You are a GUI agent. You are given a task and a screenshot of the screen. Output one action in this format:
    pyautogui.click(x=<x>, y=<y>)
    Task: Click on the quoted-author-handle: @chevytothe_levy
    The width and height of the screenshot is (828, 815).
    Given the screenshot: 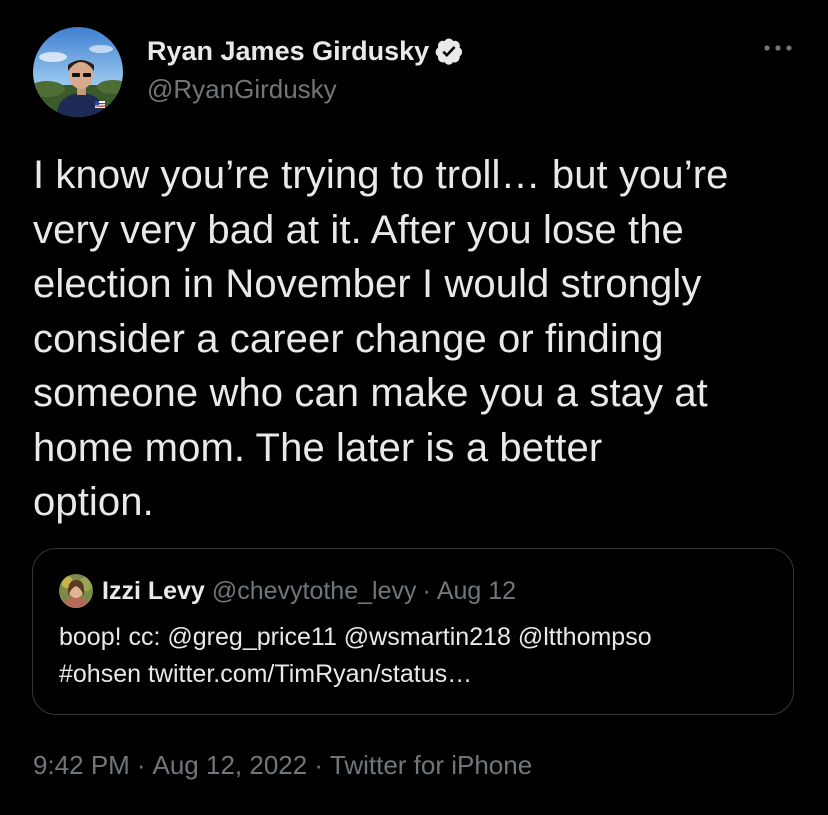 What is the action you would take?
    pyautogui.click(x=314, y=590)
    